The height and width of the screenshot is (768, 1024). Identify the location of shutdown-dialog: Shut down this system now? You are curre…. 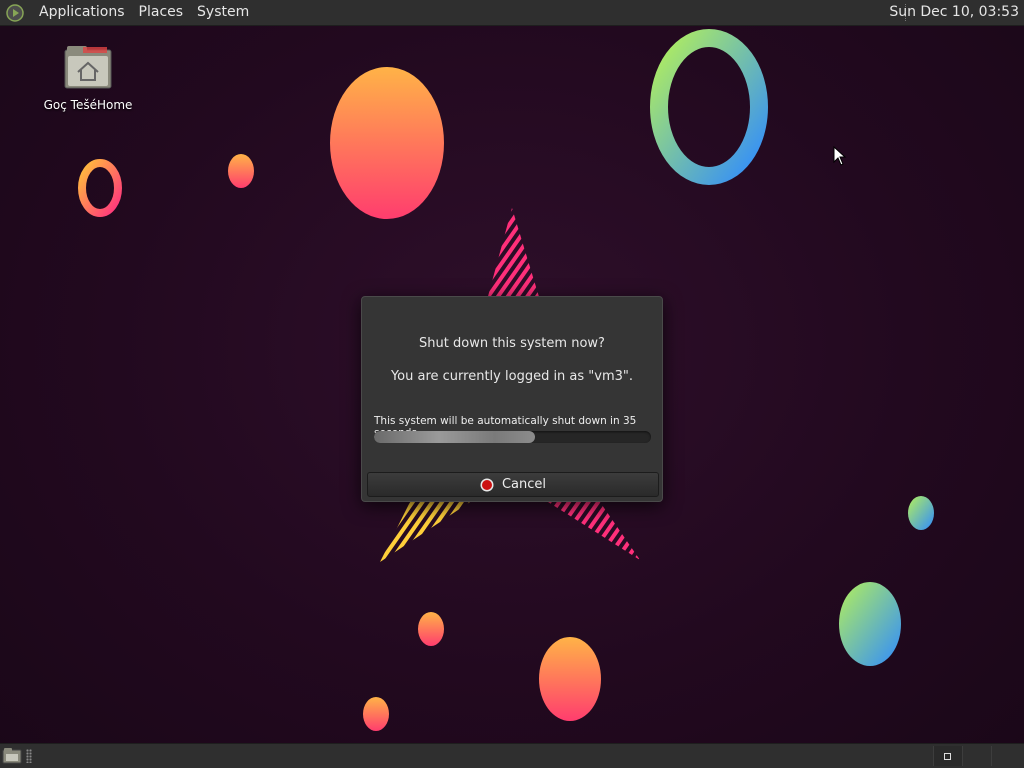
(512, 399).